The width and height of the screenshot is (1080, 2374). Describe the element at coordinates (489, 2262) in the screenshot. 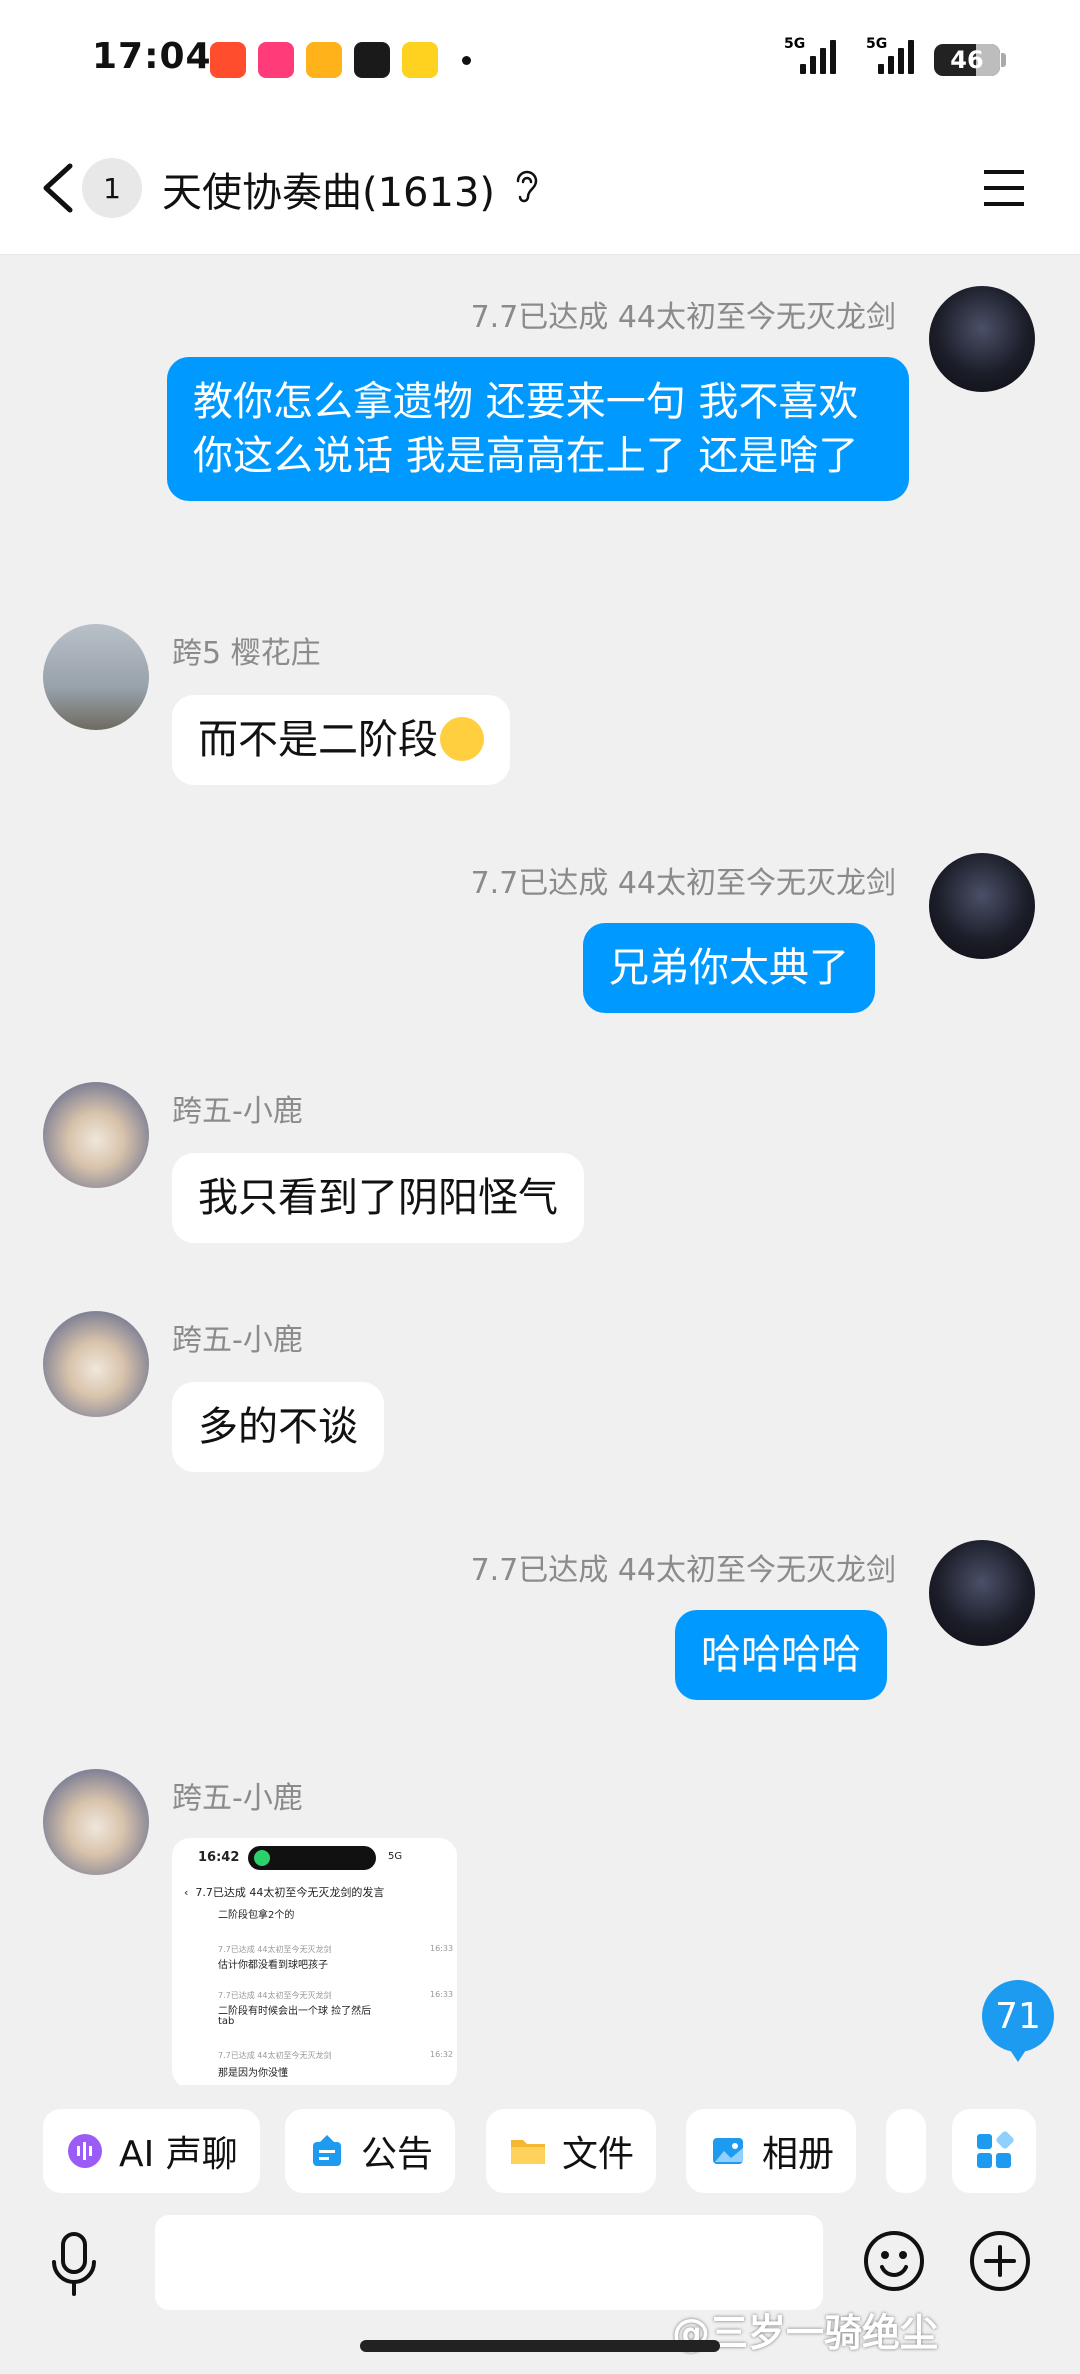

I see `message-input` at that location.